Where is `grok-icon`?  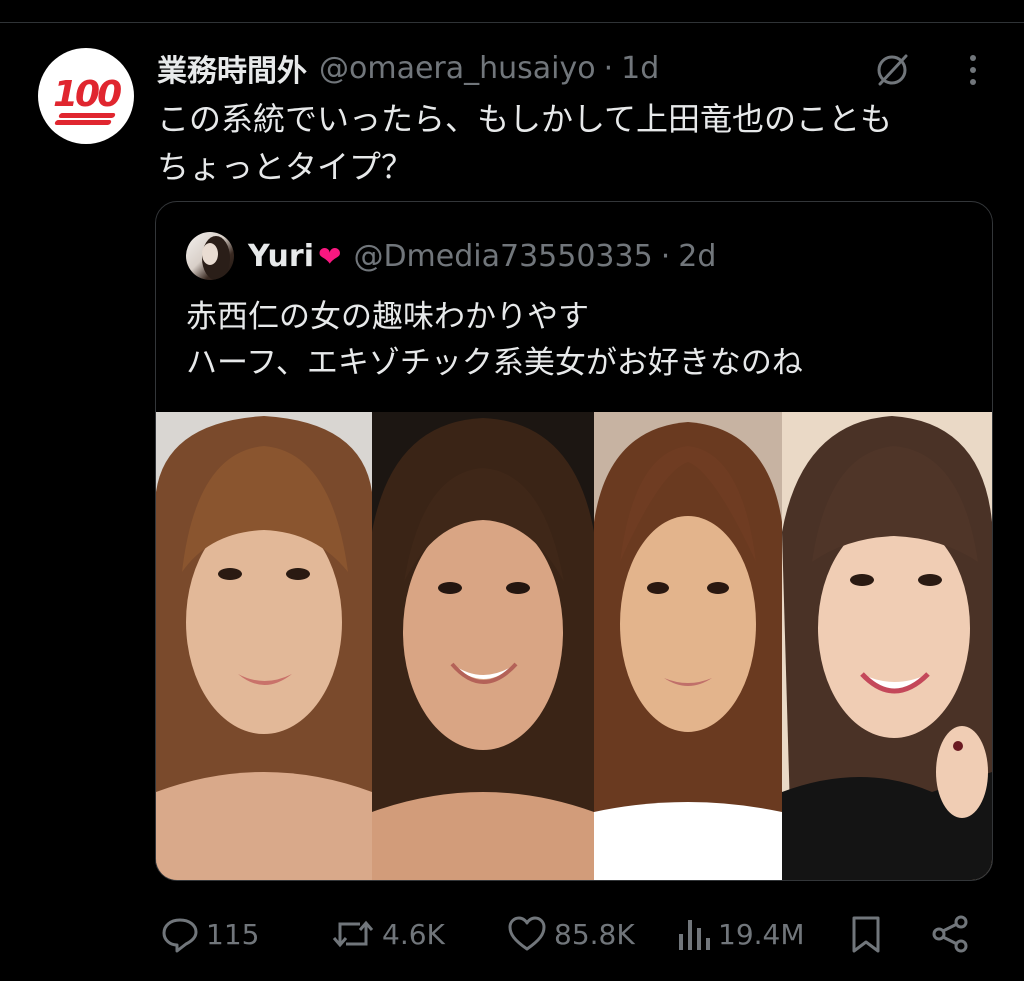 grok-icon is located at coordinates (892, 70).